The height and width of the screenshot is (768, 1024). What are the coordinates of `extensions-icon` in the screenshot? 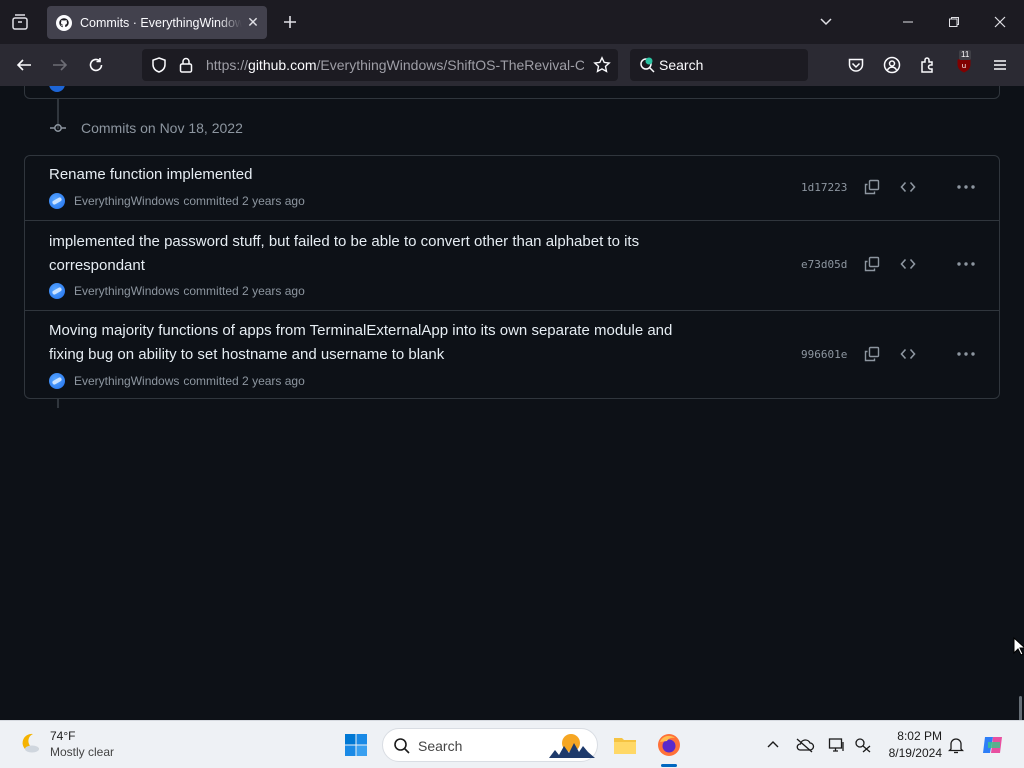 It's located at (928, 65).